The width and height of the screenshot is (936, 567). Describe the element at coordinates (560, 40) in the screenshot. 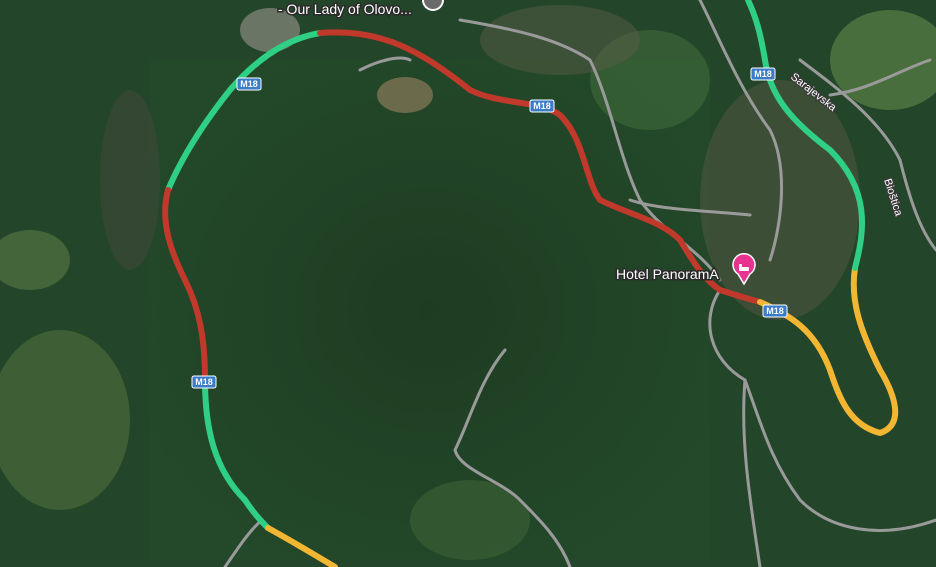

I see `town-area` at that location.